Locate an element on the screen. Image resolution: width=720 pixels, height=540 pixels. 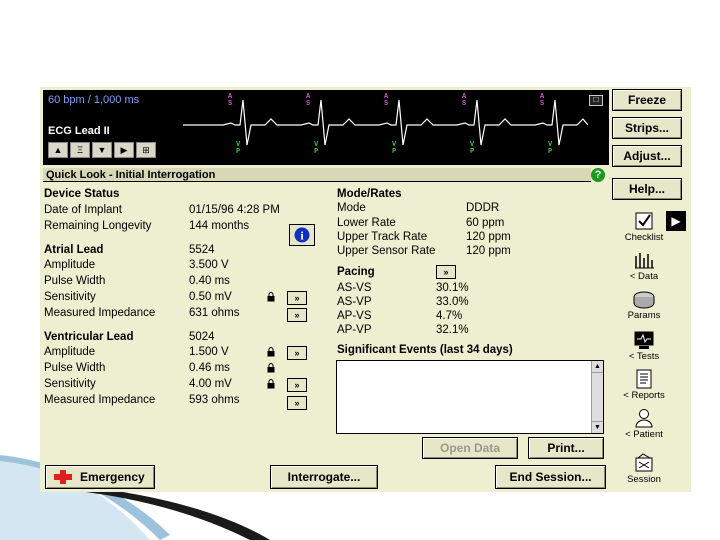
session-icon is located at coordinates (644, 462).